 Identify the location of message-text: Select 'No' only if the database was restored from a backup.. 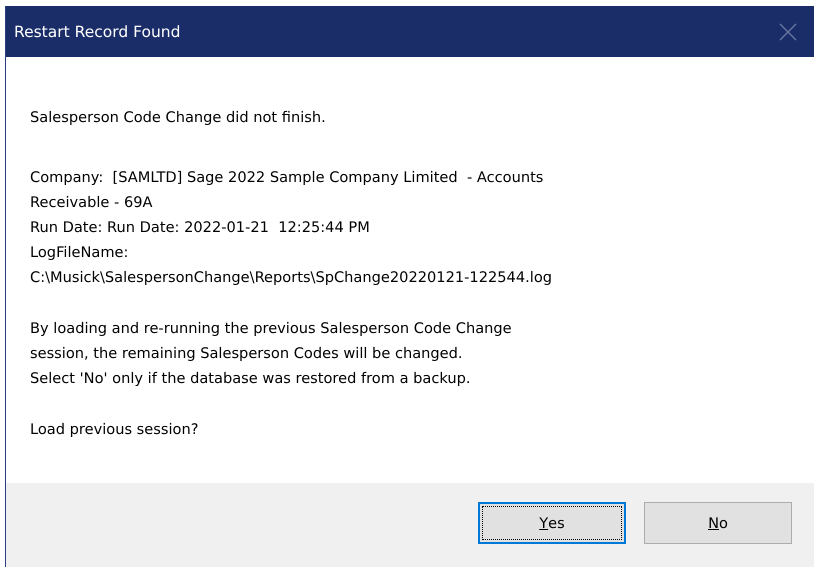
(250, 379).